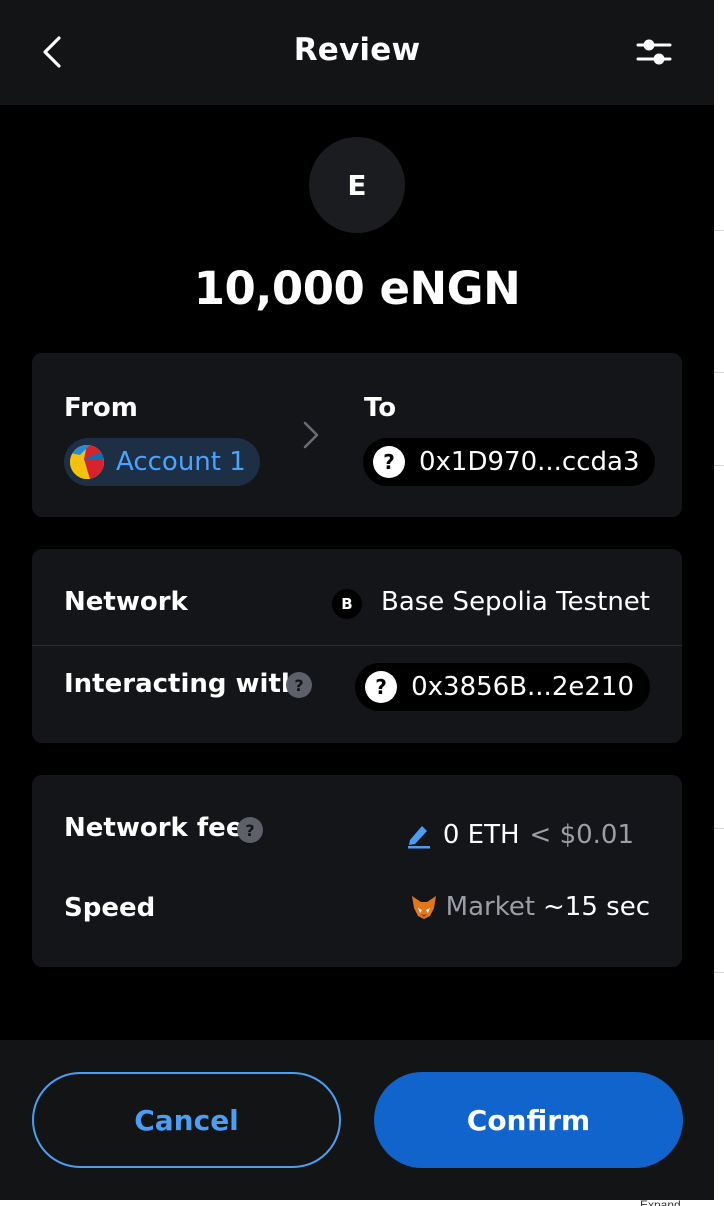 This screenshot has height=1206, width=724. What do you see at coordinates (357, 288) in the screenshot?
I see `transfer-amount: 10,000 eNGN` at bounding box center [357, 288].